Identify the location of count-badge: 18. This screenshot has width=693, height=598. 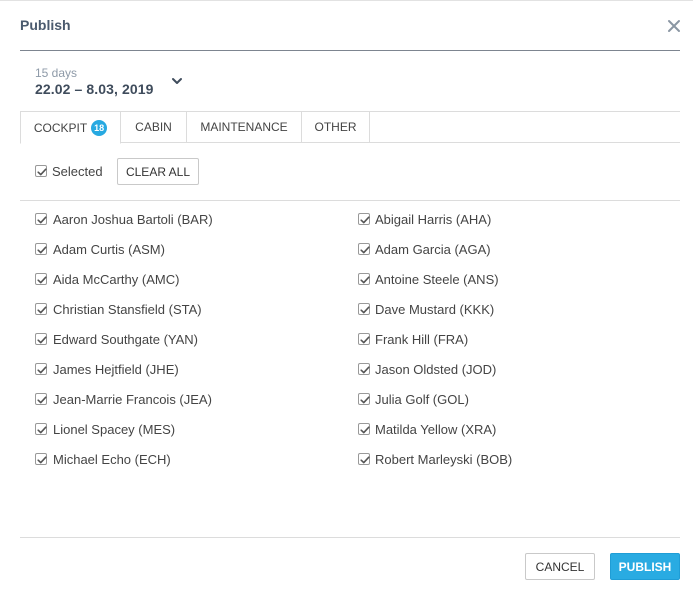
(99, 127).